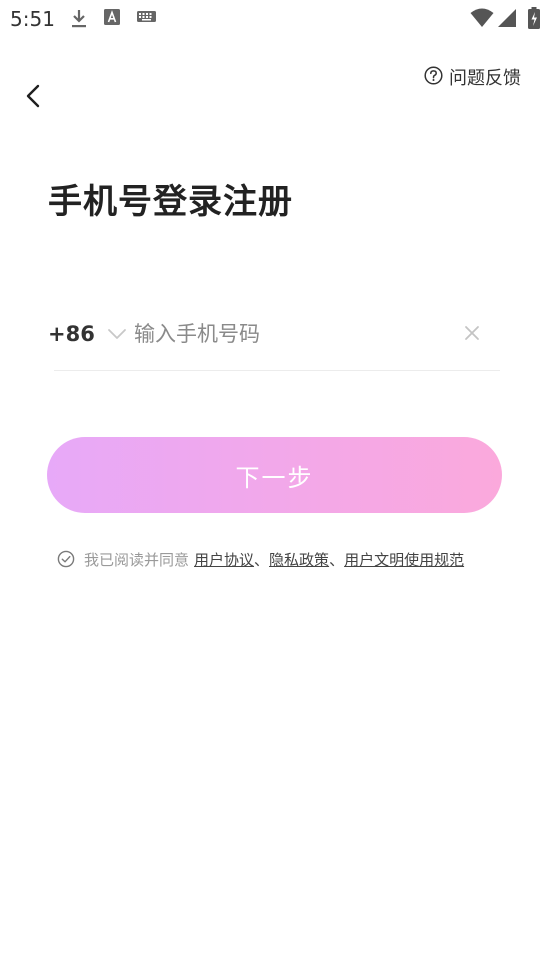 The width and height of the screenshot is (549, 976). Describe the element at coordinates (274, 19) in the screenshot. I see `status-bar: 5:51` at that location.